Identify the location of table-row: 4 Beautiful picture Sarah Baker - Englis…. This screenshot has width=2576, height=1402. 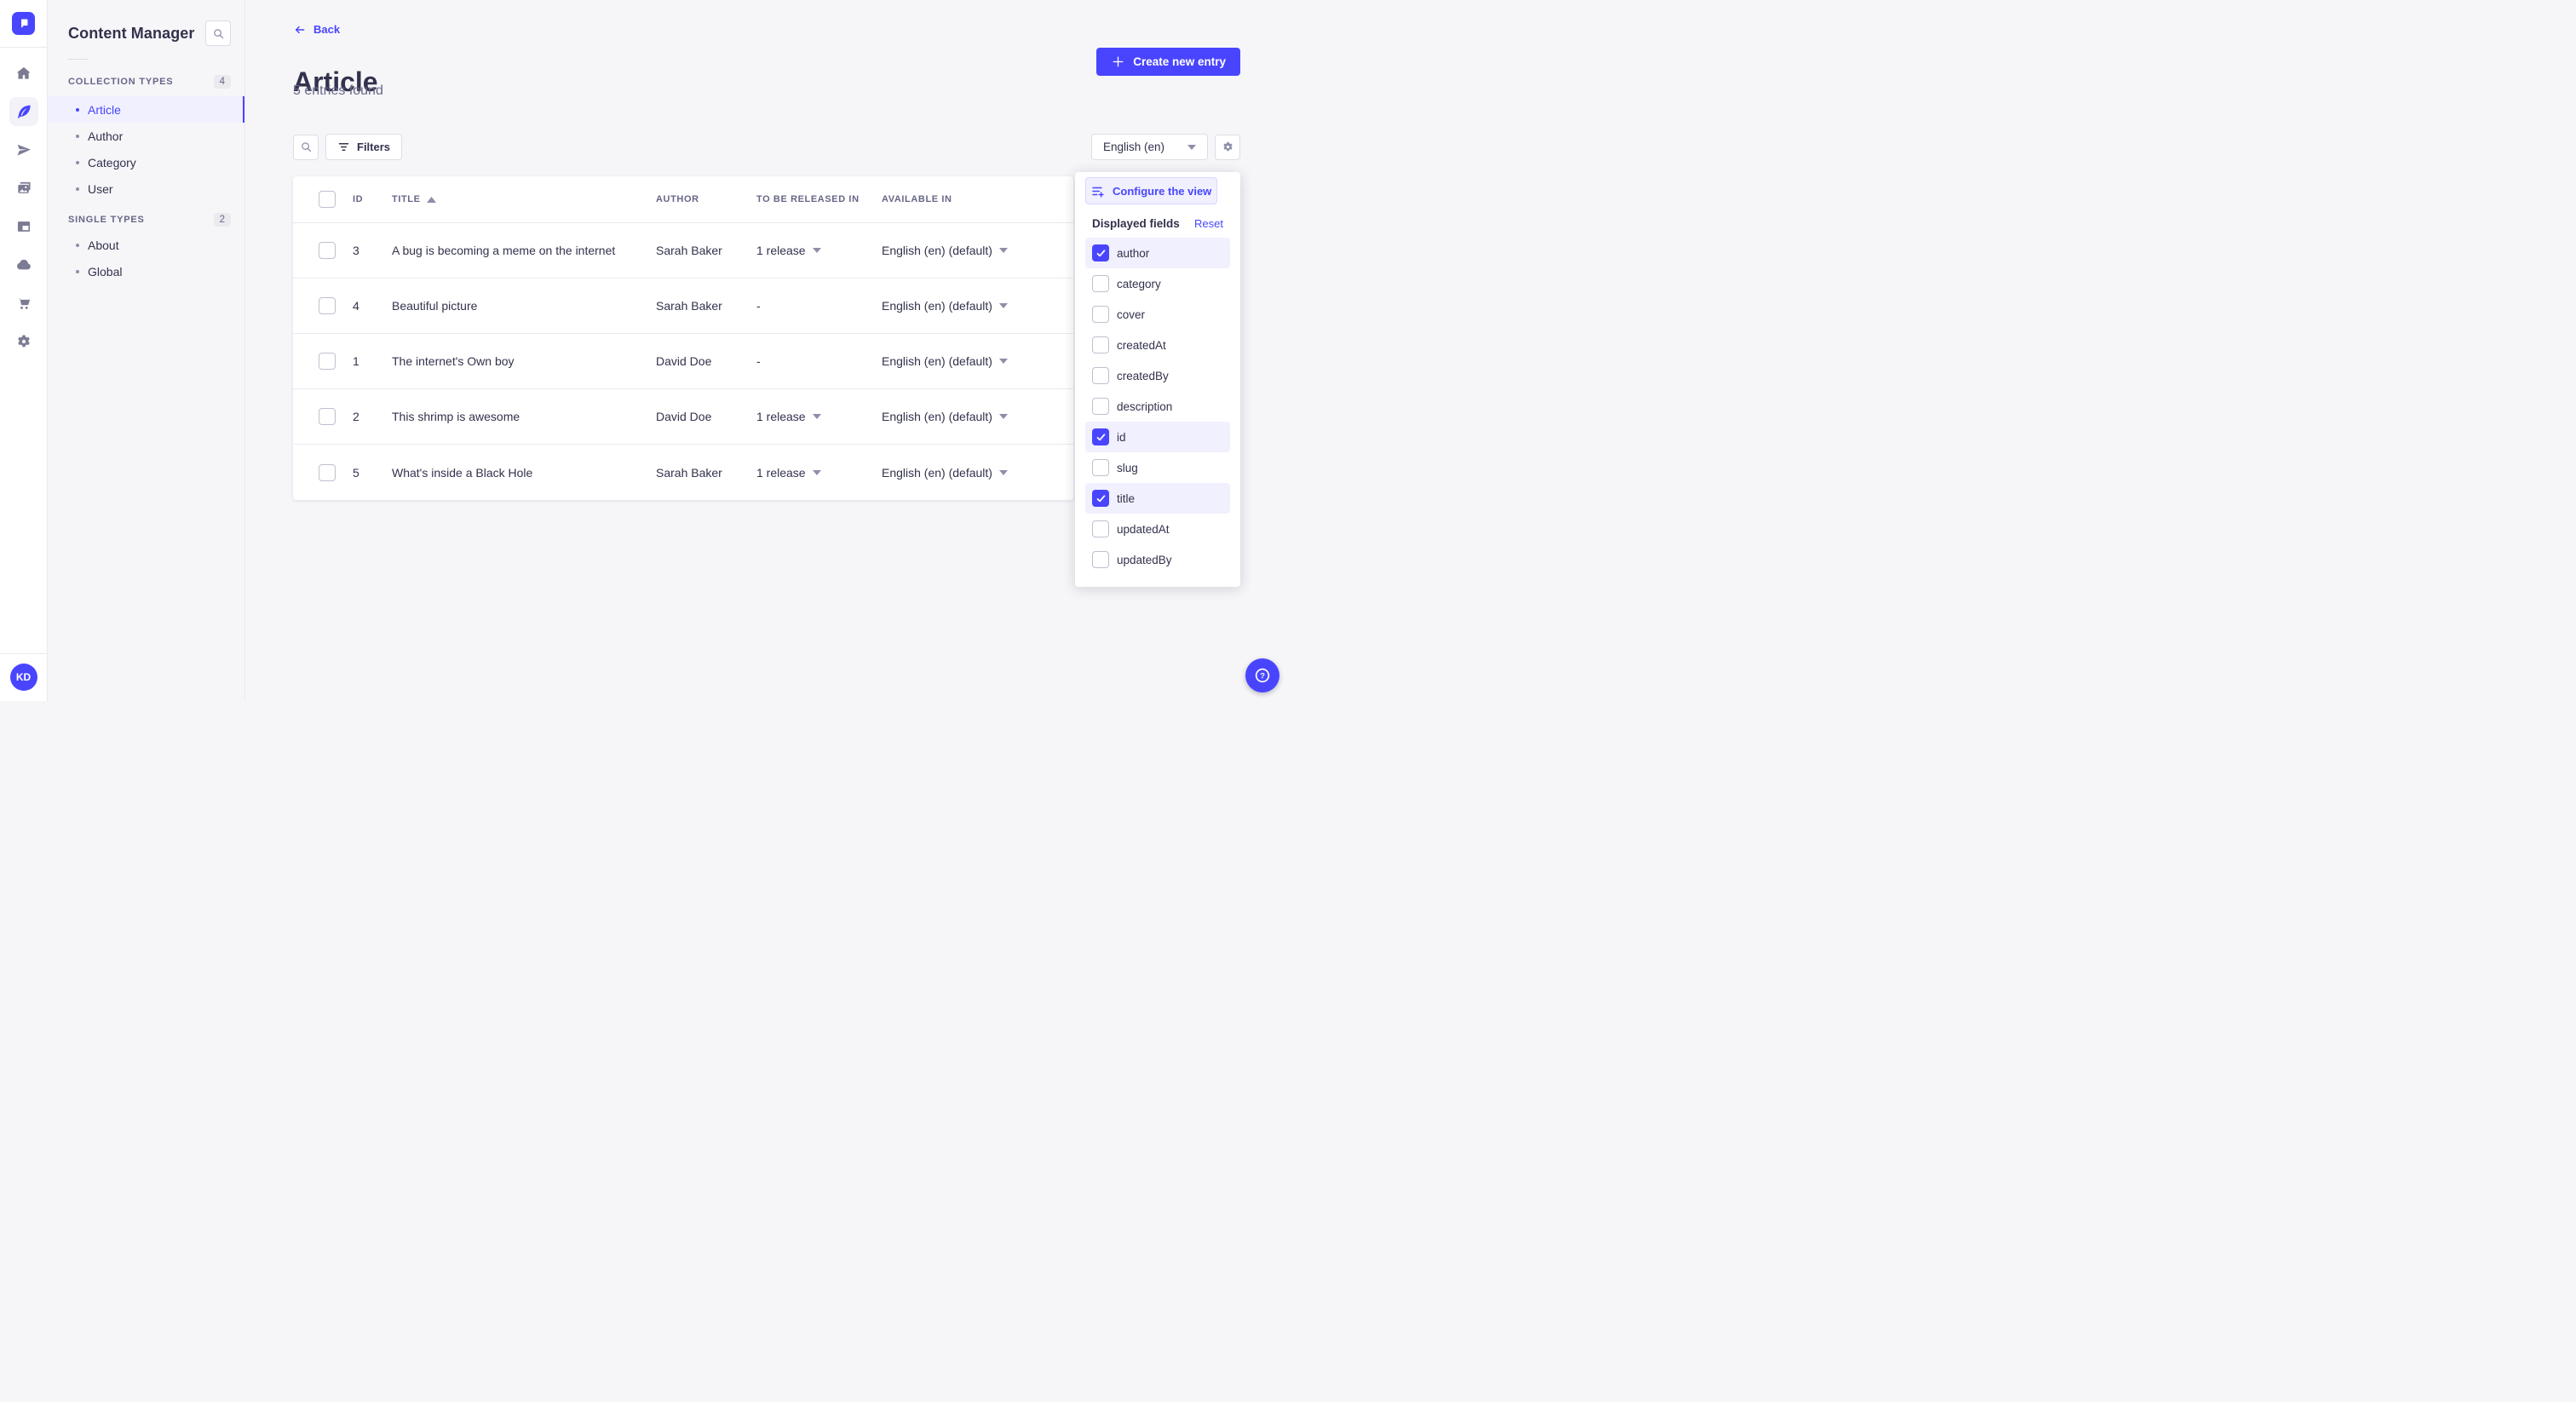
(683, 306).